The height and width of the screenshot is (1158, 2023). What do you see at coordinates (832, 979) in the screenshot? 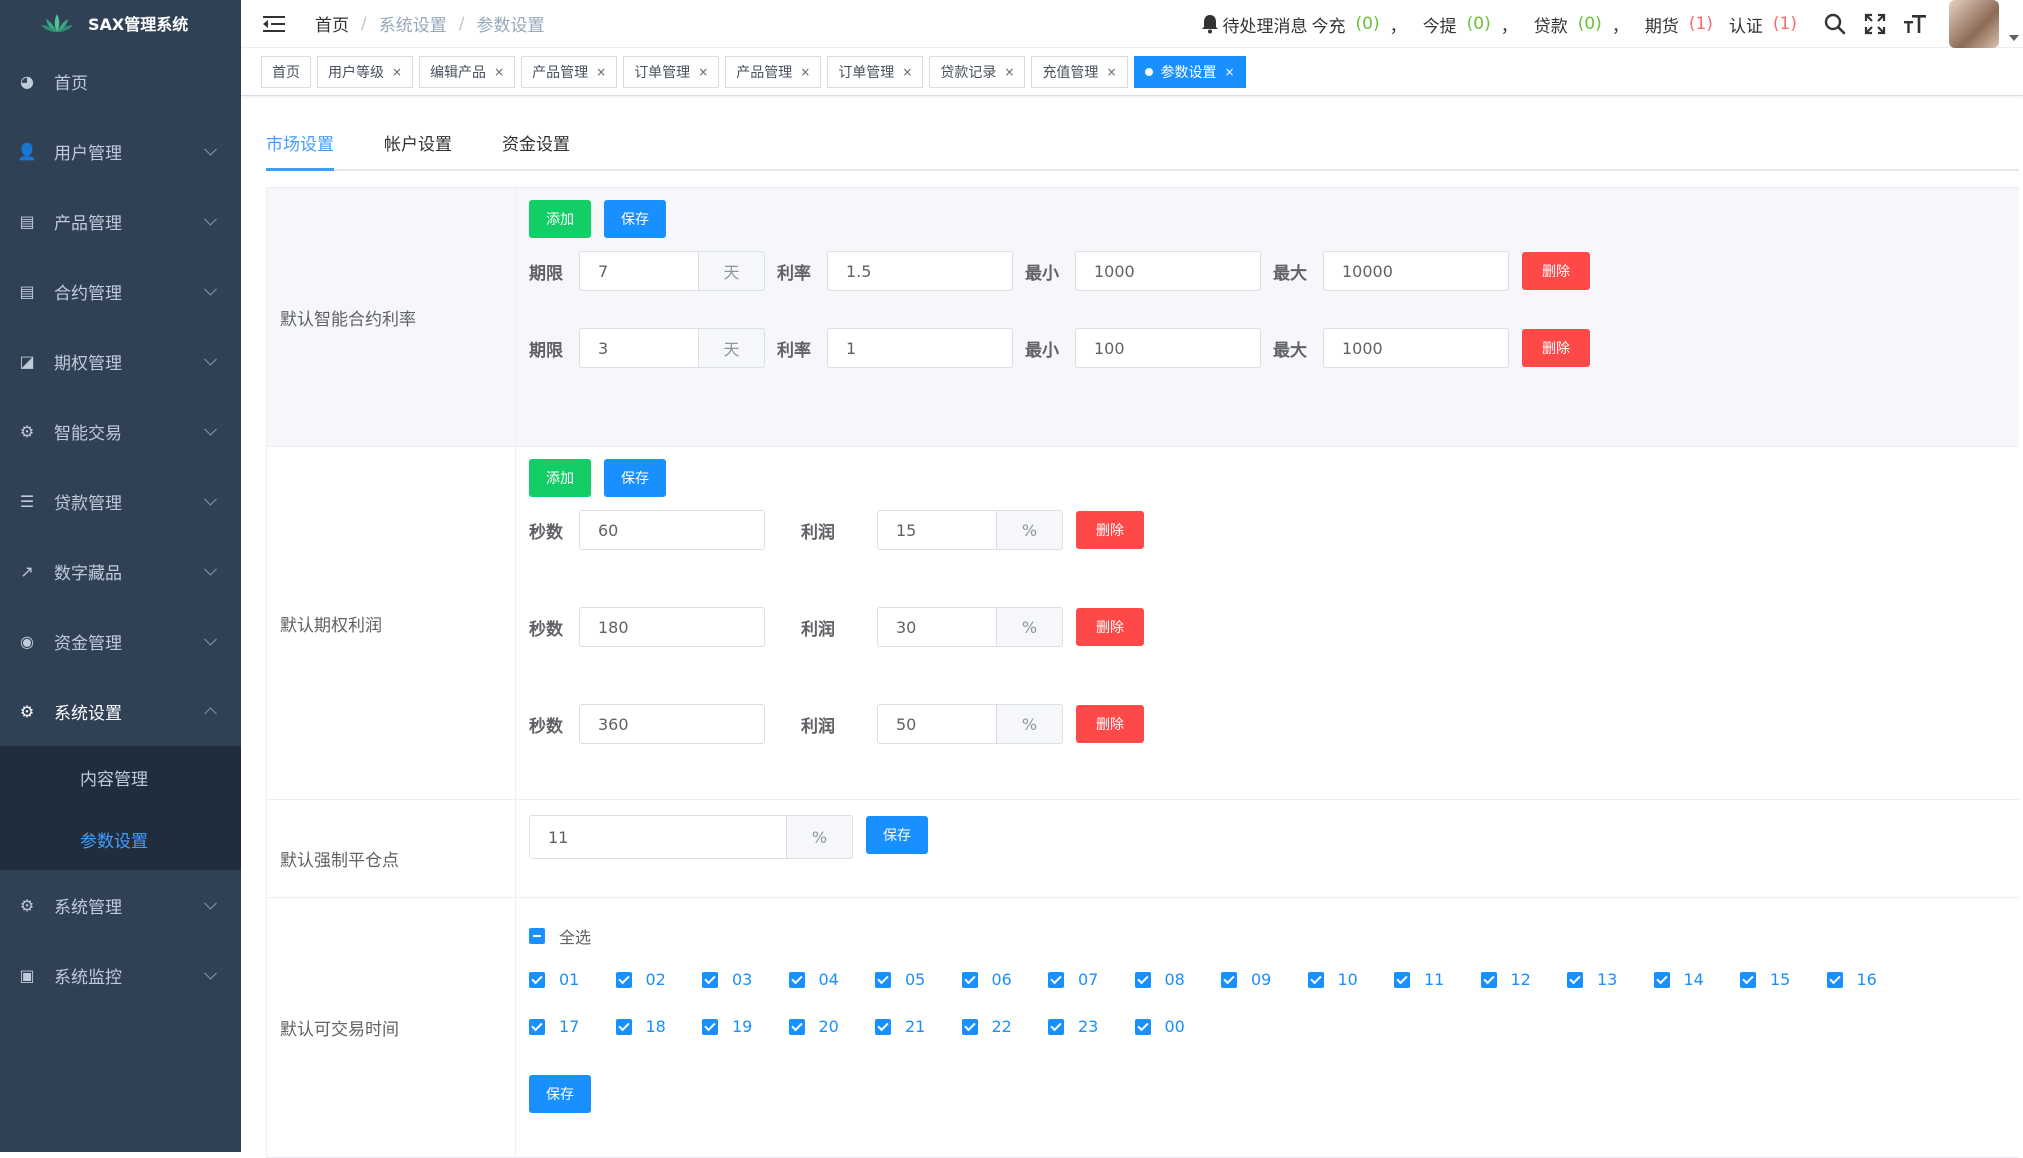
I see `hour-checkbox: 04` at bounding box center [832, 979].